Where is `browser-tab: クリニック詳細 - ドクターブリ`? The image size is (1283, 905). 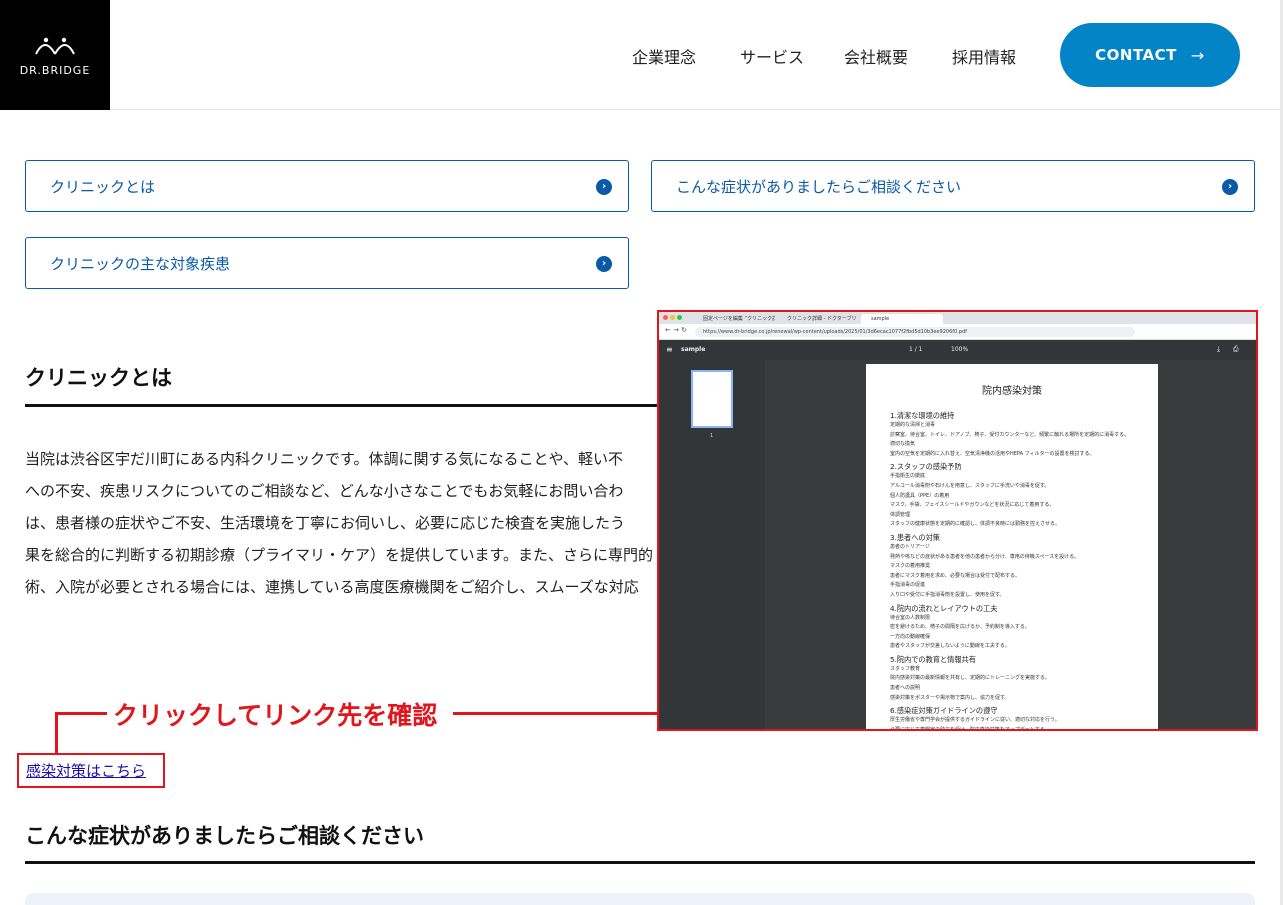 browser-tab: クリニック詳細 - ドクターブリ is located at coordinates (818, 319).